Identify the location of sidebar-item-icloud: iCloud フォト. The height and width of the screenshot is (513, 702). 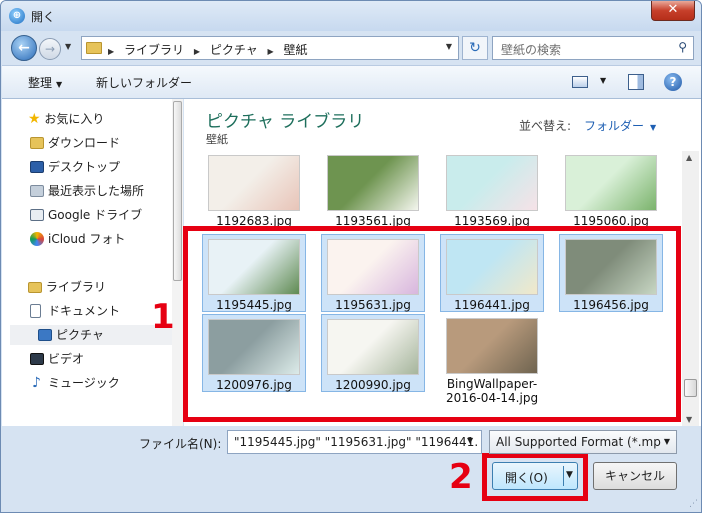
(78, 239).